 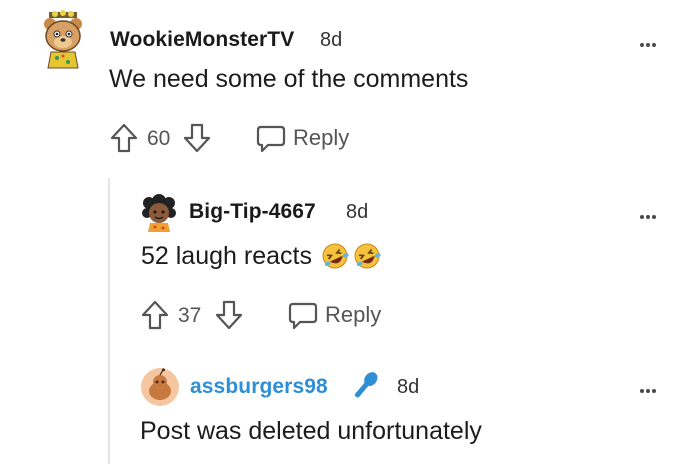 I want to click on microphone-icon, so click(x=366, y=385).